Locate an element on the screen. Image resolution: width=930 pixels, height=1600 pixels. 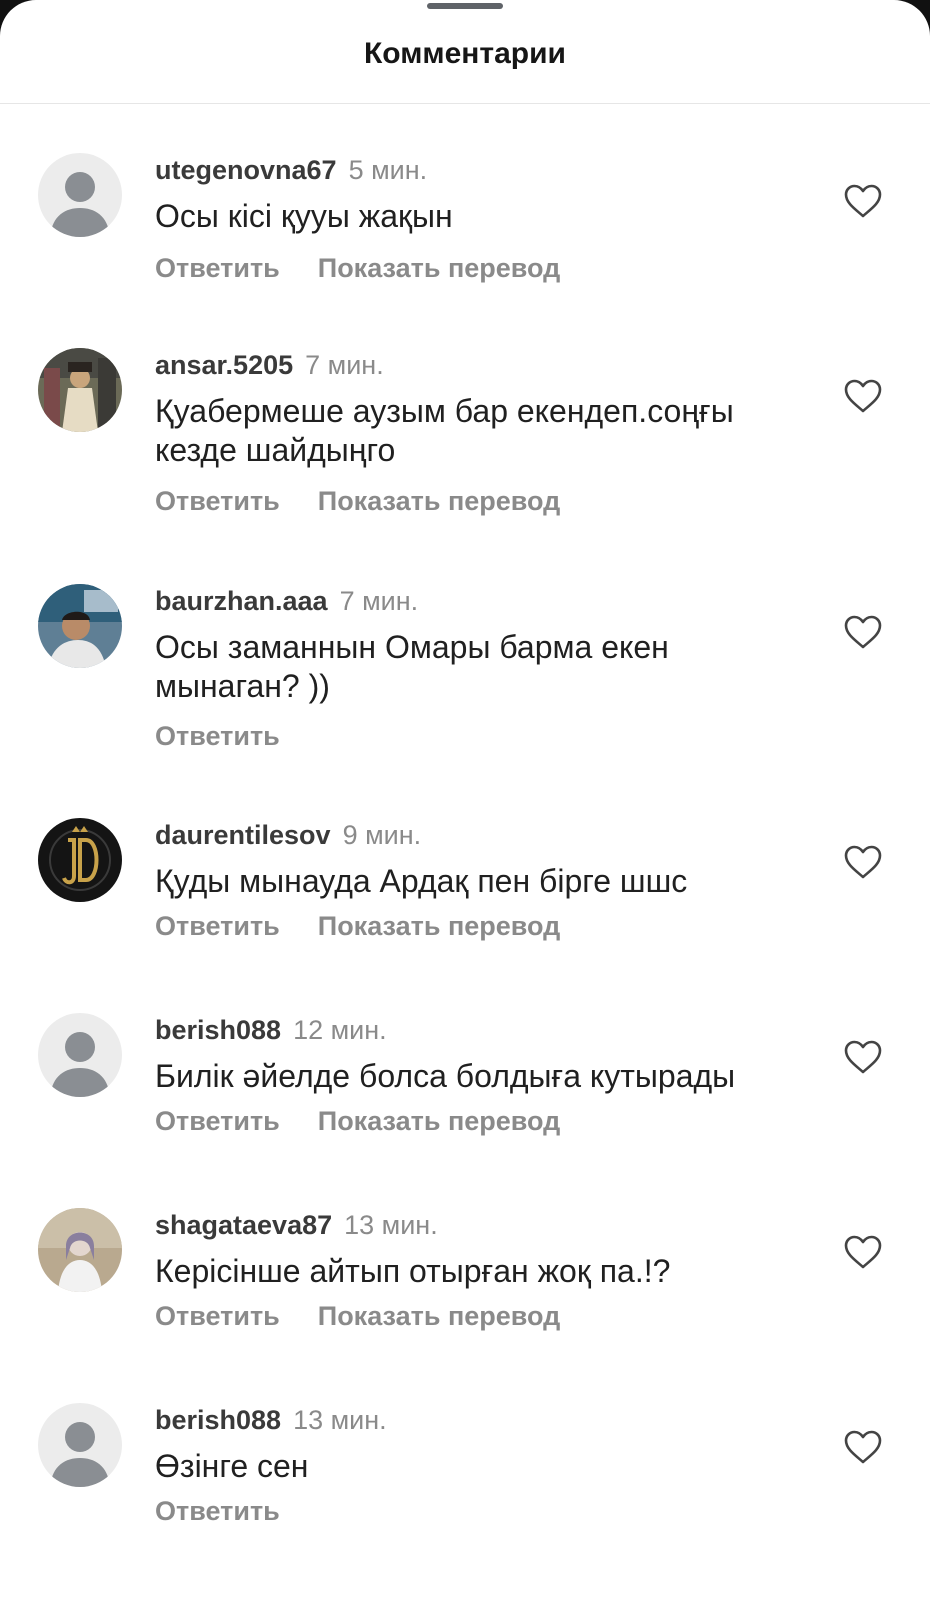
comment-meta: ansar.5205 7 мин. is located at coordinates (269, 367).